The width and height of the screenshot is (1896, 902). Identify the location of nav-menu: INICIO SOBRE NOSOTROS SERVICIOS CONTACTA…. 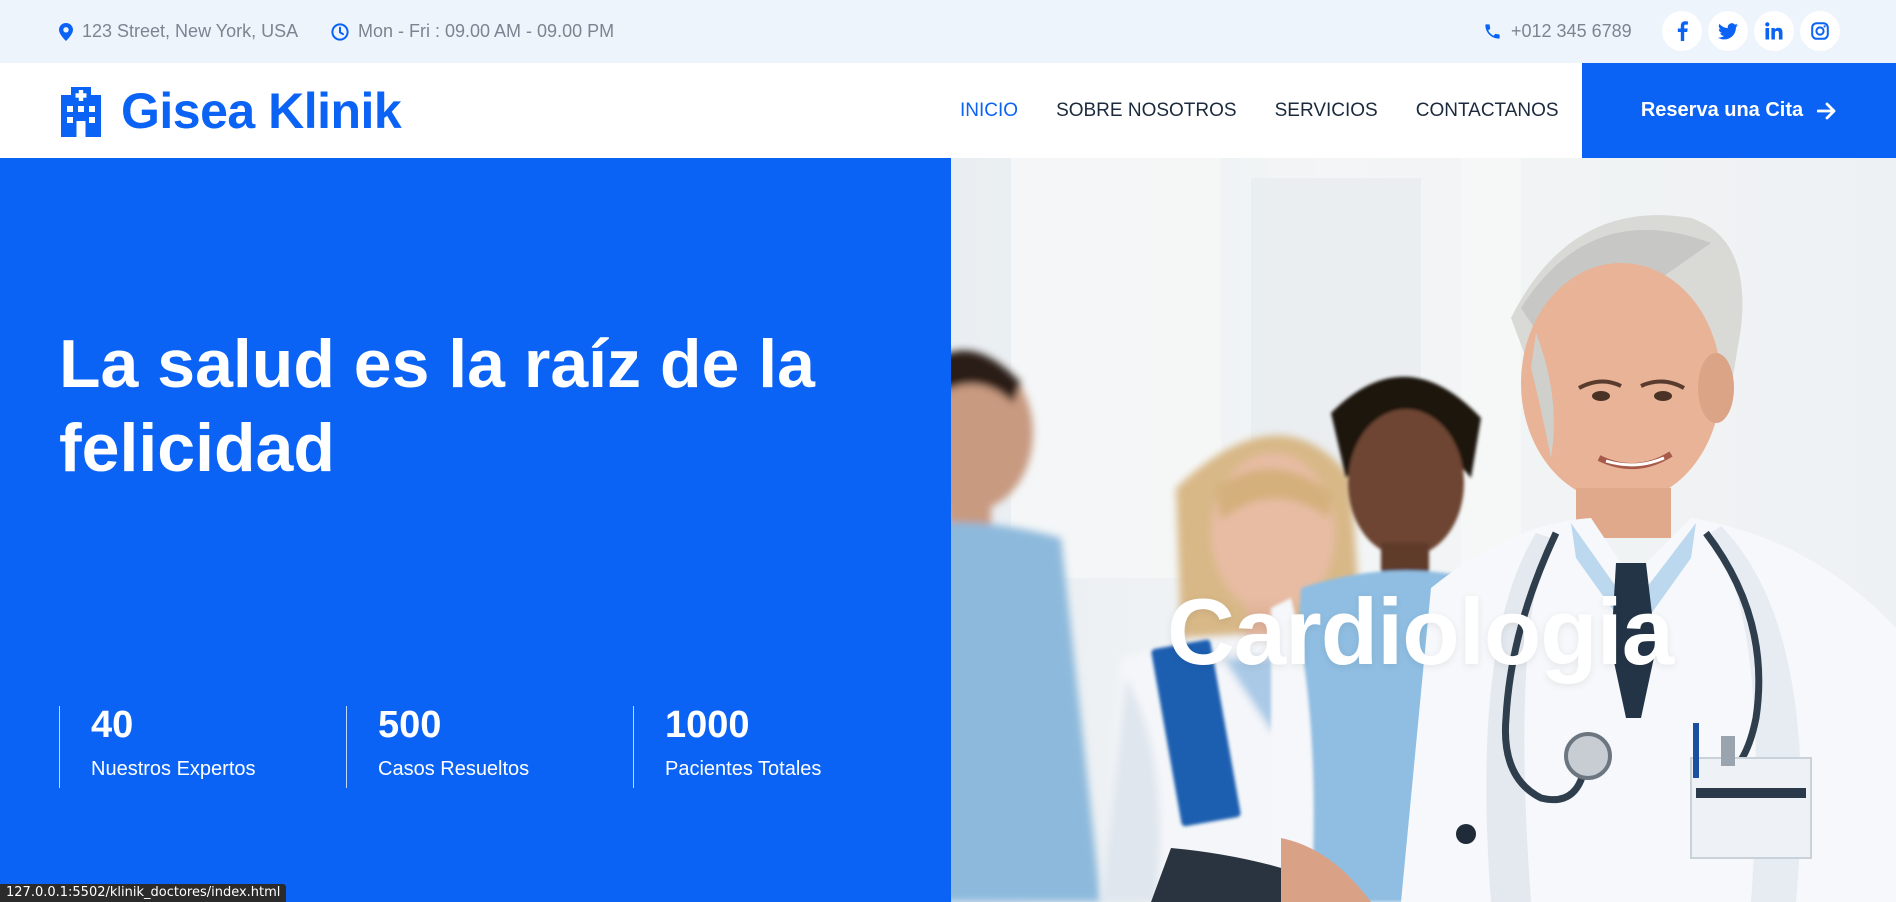
(1278, 110).